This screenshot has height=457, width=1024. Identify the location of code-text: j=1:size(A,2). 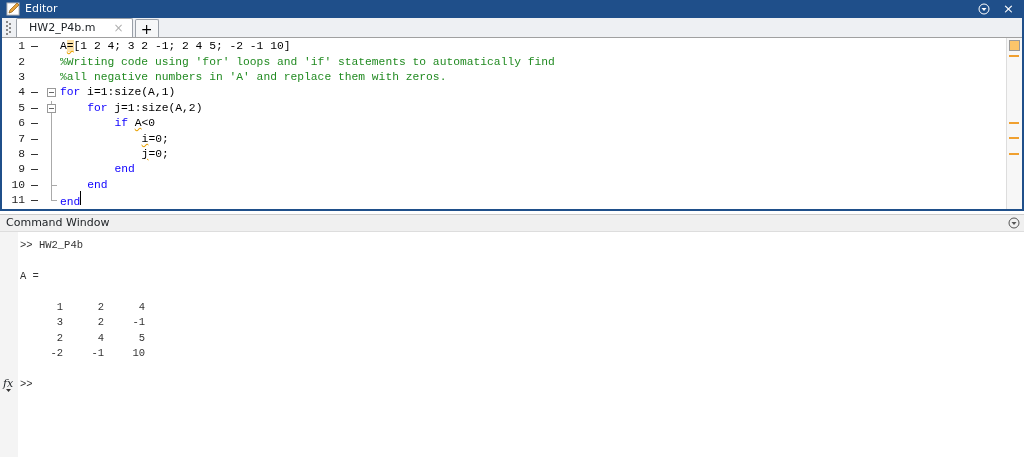
(158, 107).